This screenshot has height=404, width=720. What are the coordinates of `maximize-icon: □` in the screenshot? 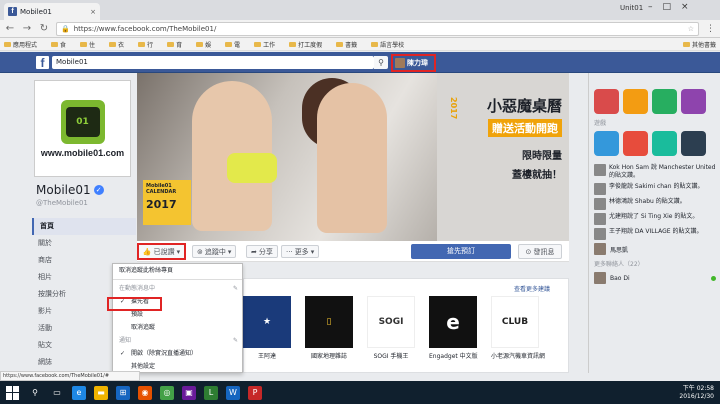 It's located at (667, 7).